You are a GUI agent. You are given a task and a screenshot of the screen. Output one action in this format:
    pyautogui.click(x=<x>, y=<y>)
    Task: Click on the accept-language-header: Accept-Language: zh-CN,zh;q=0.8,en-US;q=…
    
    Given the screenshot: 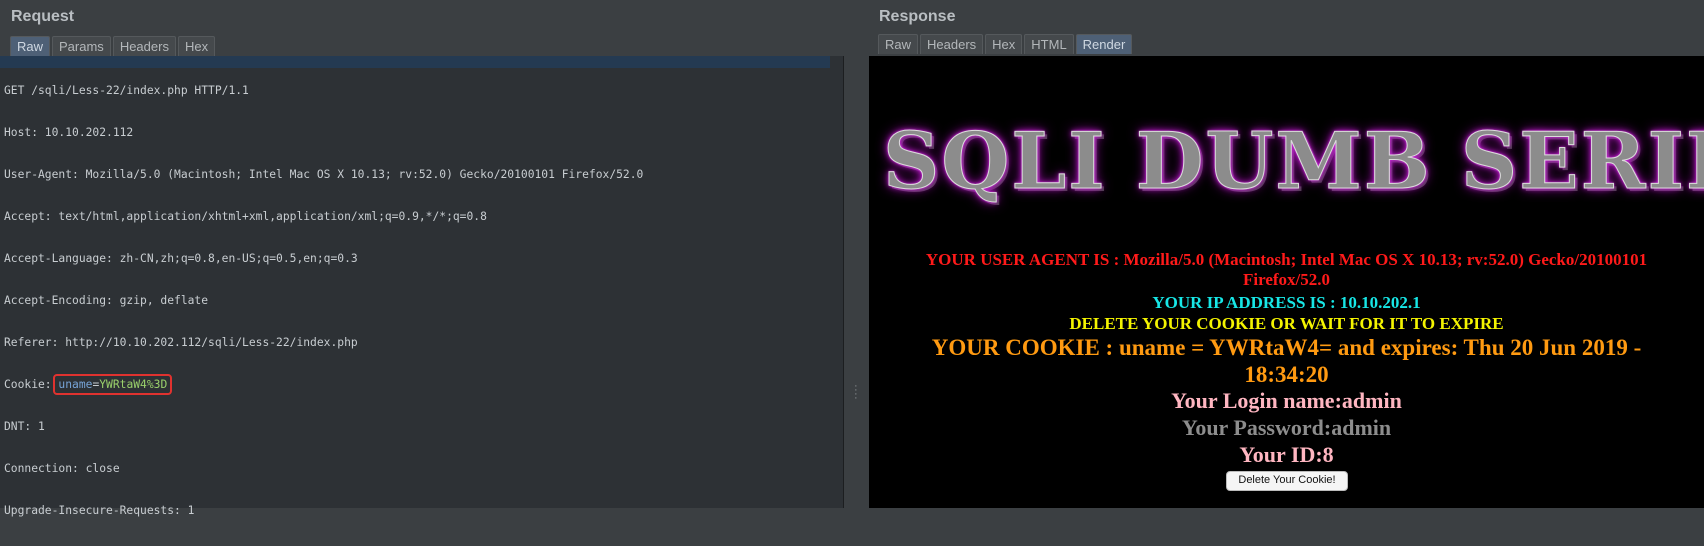 What is the action you would take?
    pyautogui.click(x=181, y=258)
    